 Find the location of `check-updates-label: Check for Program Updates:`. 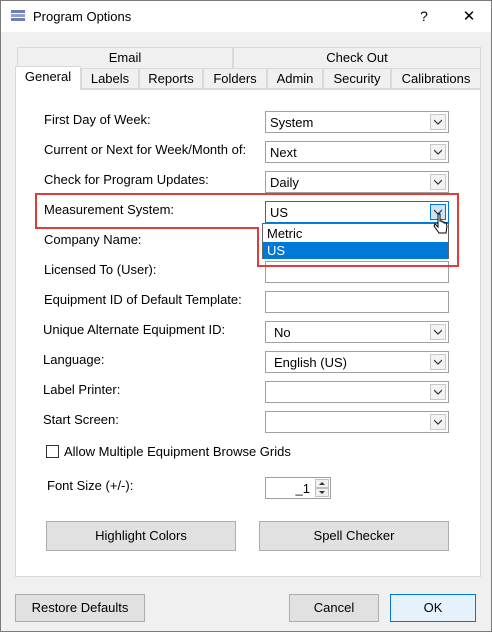

check-updates-label: Check for Program Updates: is located at coordinates (126, 179).